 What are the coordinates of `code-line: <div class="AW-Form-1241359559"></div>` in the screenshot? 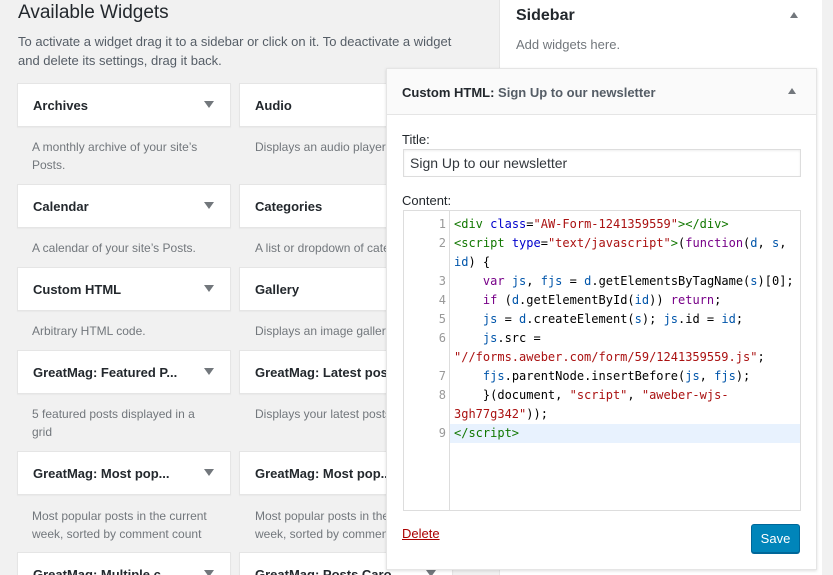 It's located at (591, 224).